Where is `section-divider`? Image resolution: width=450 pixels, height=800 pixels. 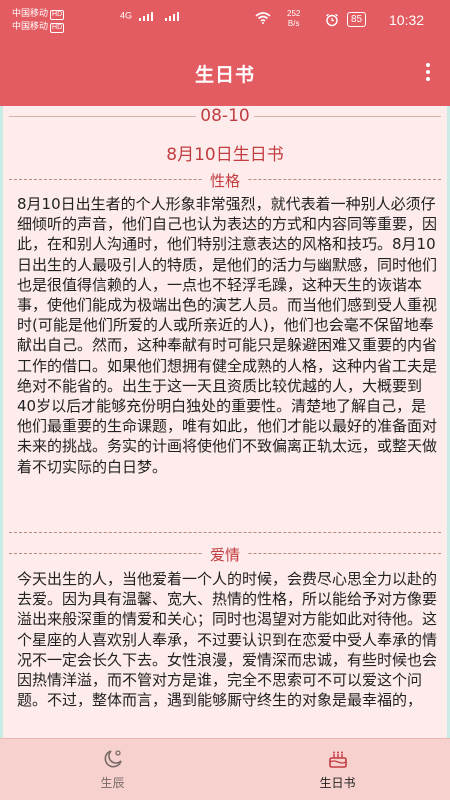 section-divider is located at coordinates (225, 532).